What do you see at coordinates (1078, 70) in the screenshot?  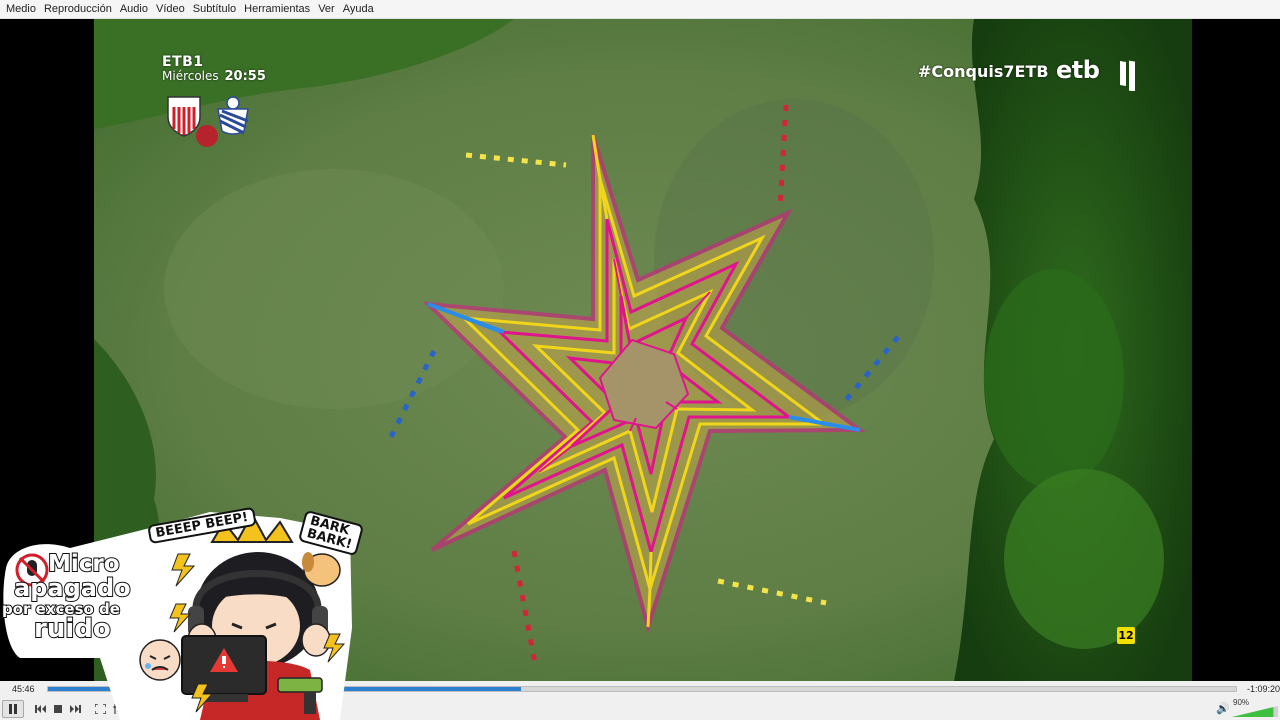 I see `etb-logo: etb` at bounding box center [1078, 70].